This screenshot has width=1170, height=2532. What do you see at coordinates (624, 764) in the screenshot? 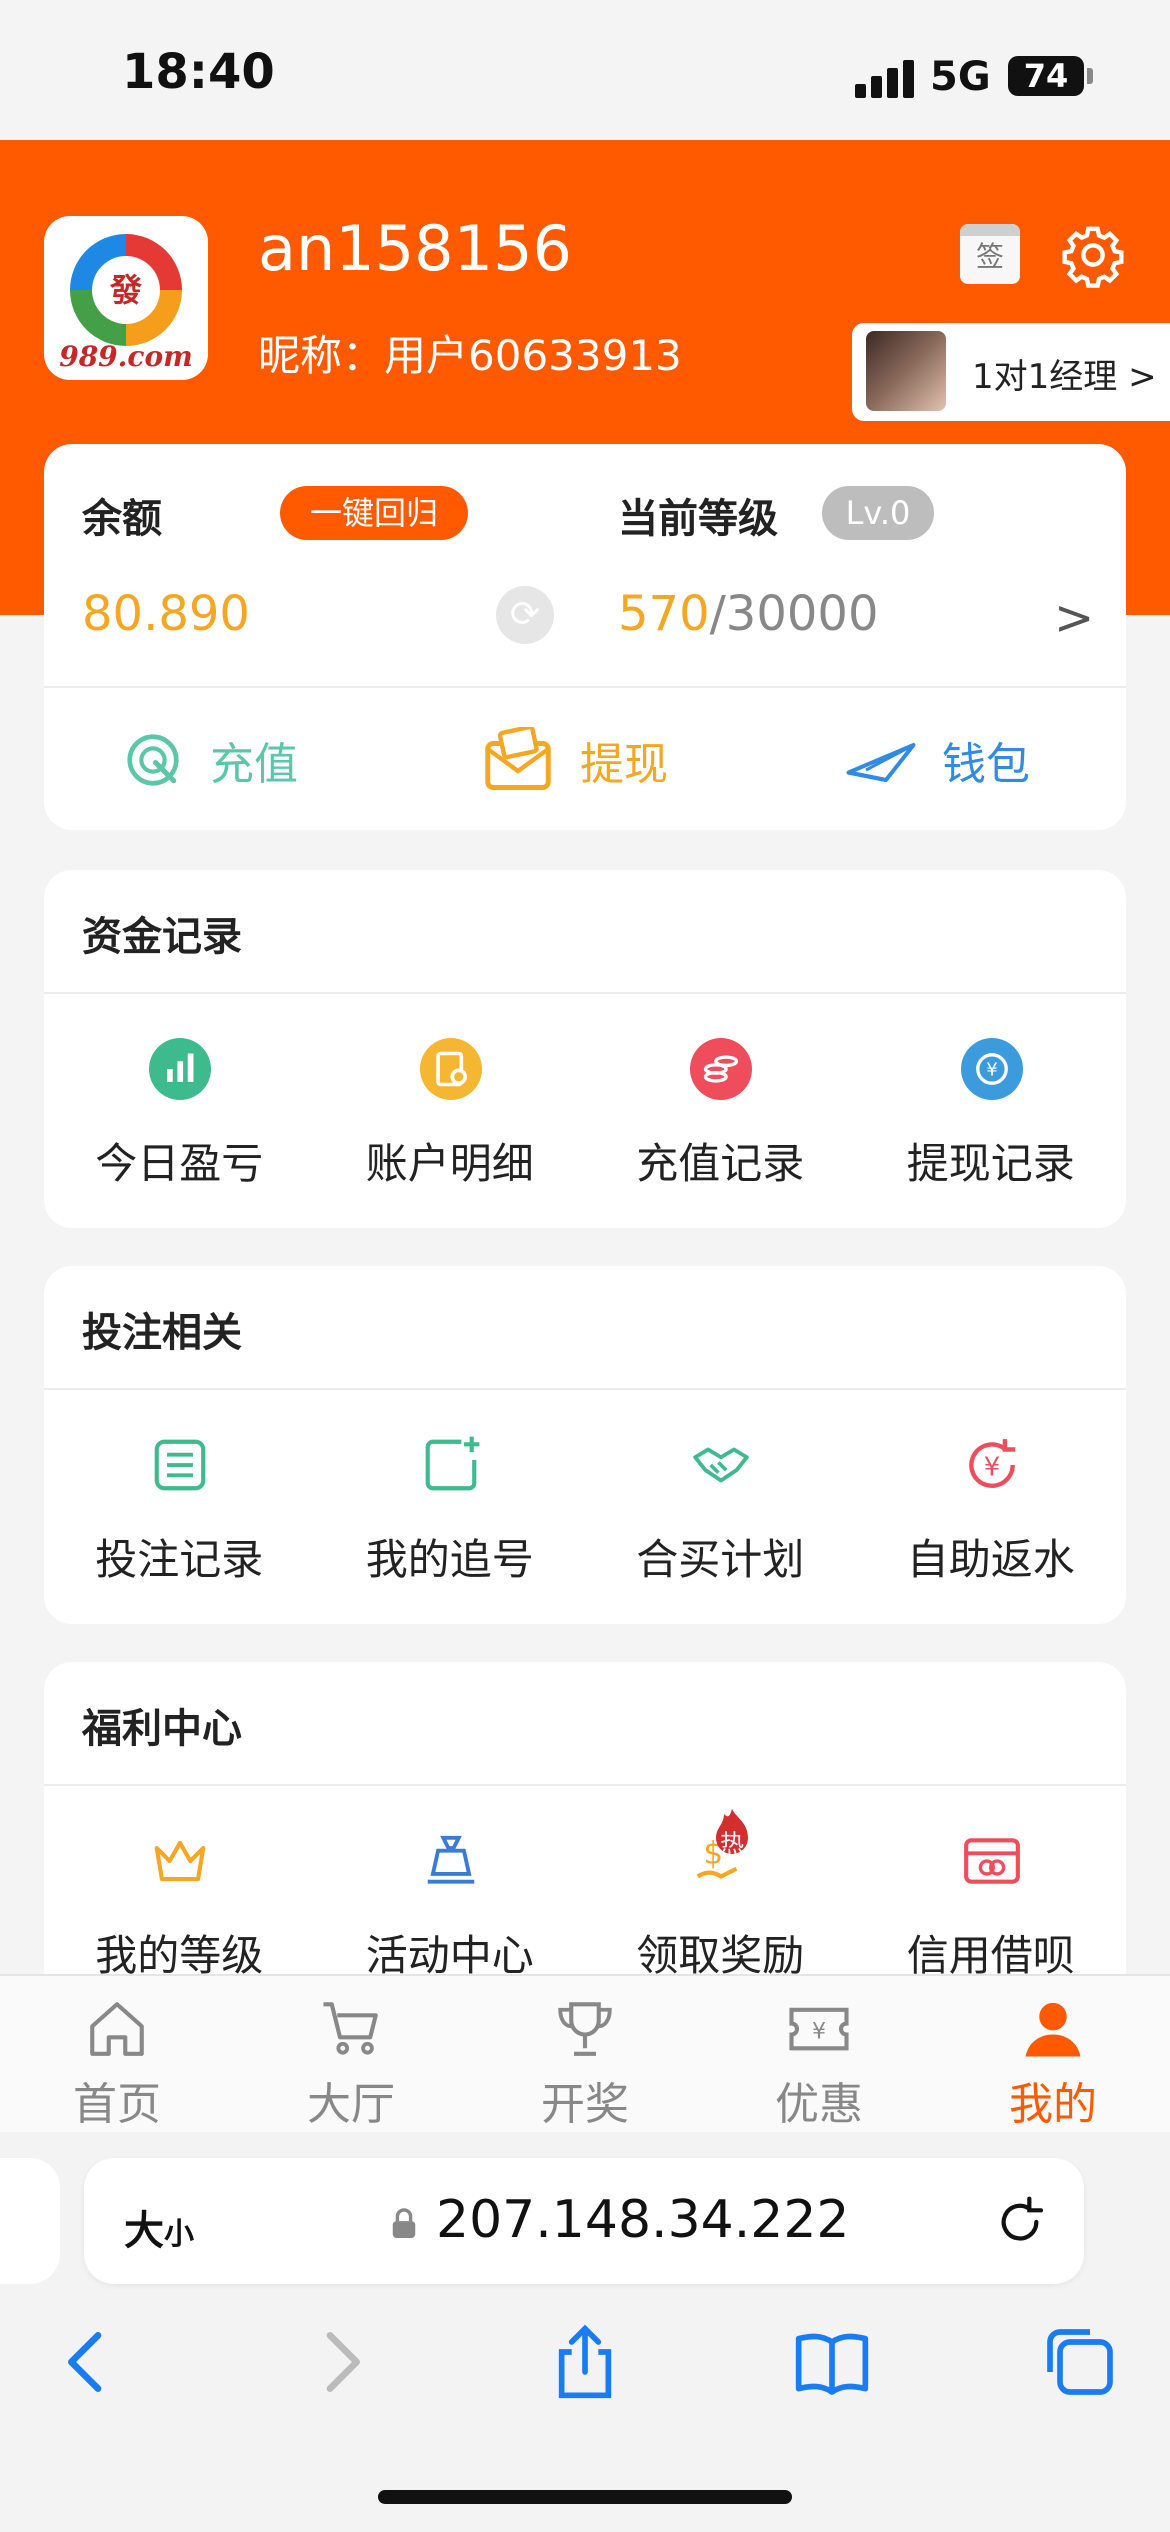
I see `withdraw-label: 提现` at bounding box center [624, 764].